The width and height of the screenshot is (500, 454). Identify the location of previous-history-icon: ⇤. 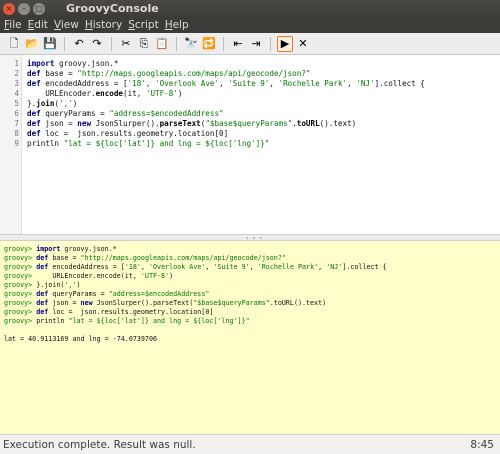
(238, 44).